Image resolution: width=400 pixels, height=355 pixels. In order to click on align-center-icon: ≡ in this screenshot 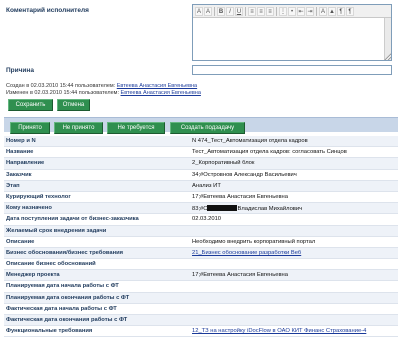, I will do `click(261, 11)`.